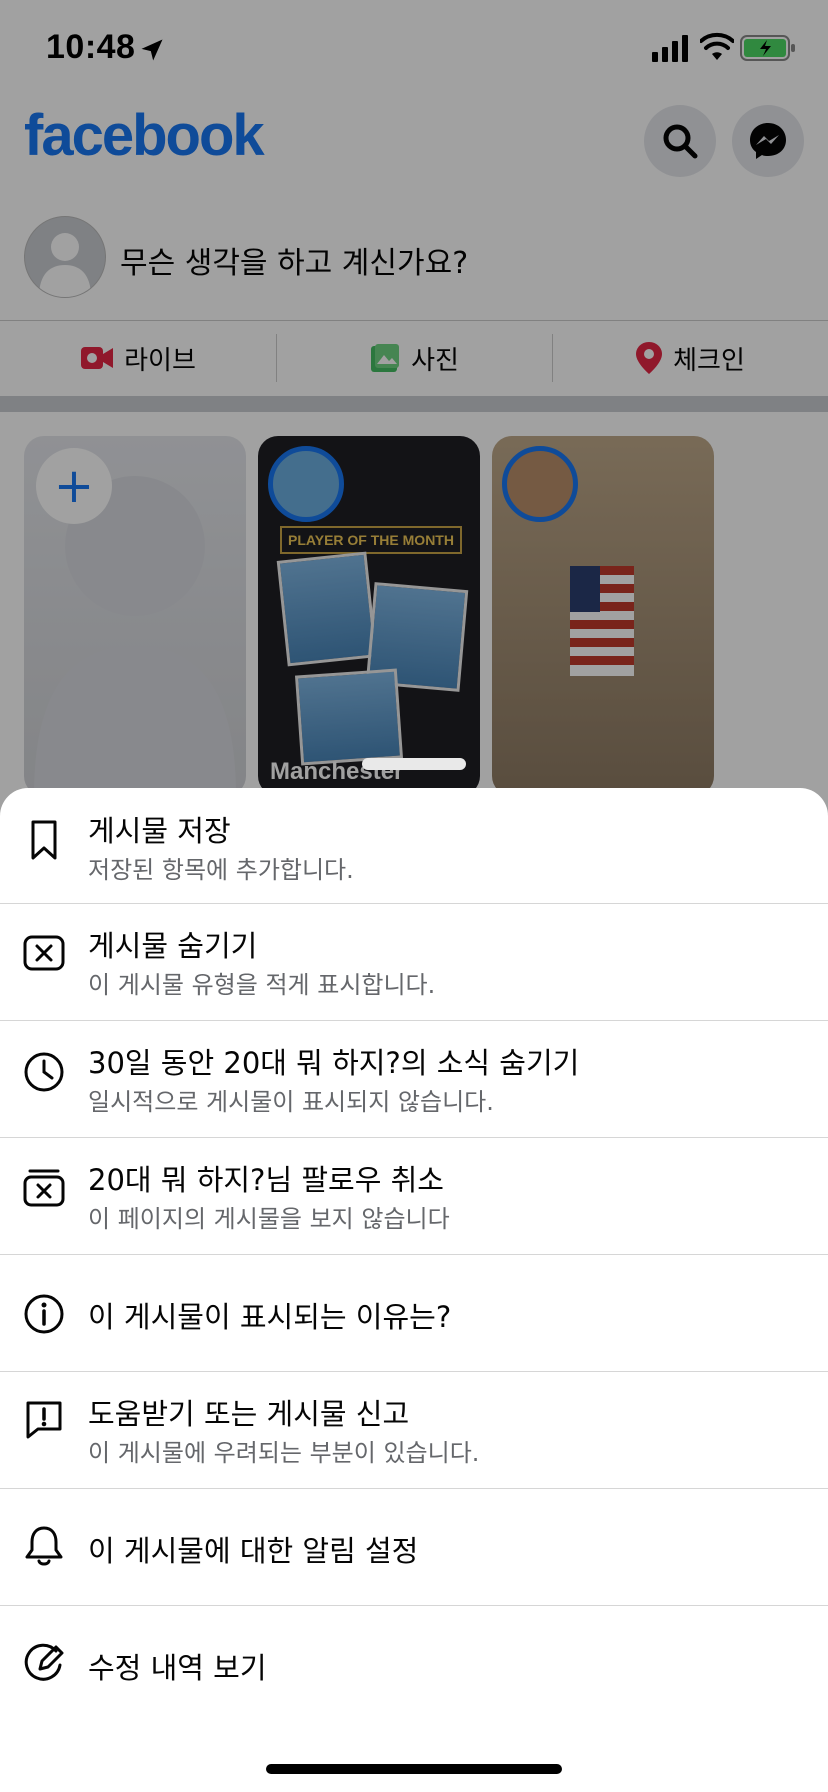 Image resolution: width=828 pixels, height=1792 pixels. Describe the element at coordinates (44, 1072) in the screenshot. I see `clock-icon` at that location.